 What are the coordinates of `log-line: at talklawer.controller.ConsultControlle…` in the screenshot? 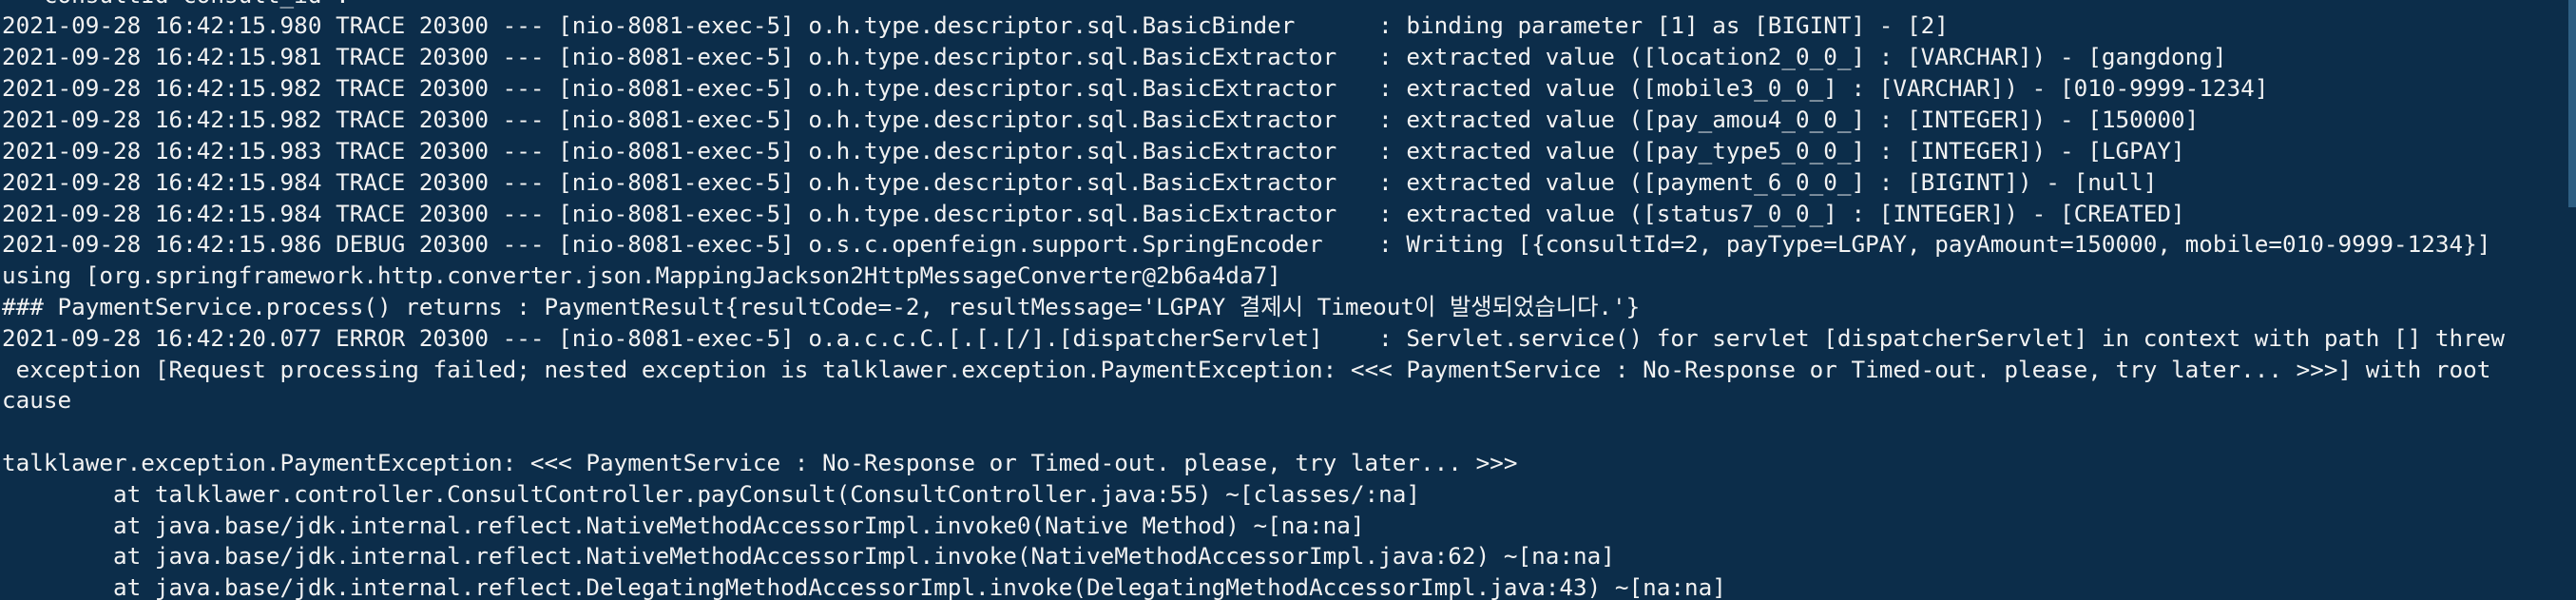 It's located at (711, 494).